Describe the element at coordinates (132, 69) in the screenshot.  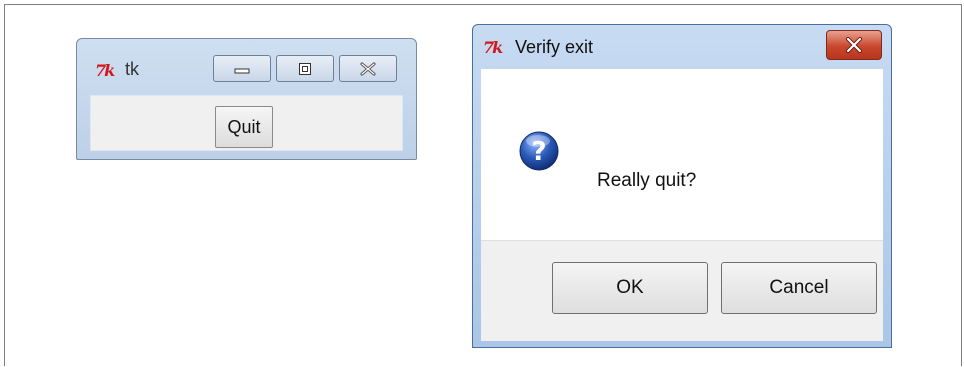
I see `window-title: tk` at that location.